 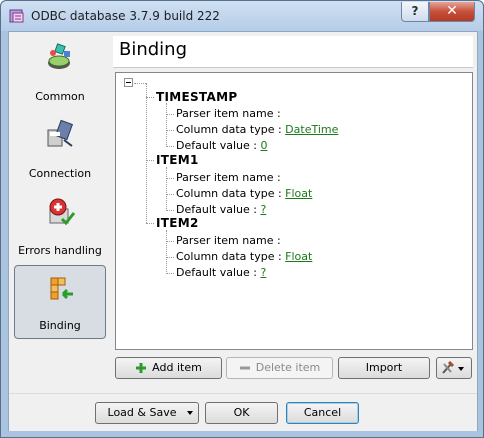 I want to click on import-label: Import, so click(x=384, y=367).